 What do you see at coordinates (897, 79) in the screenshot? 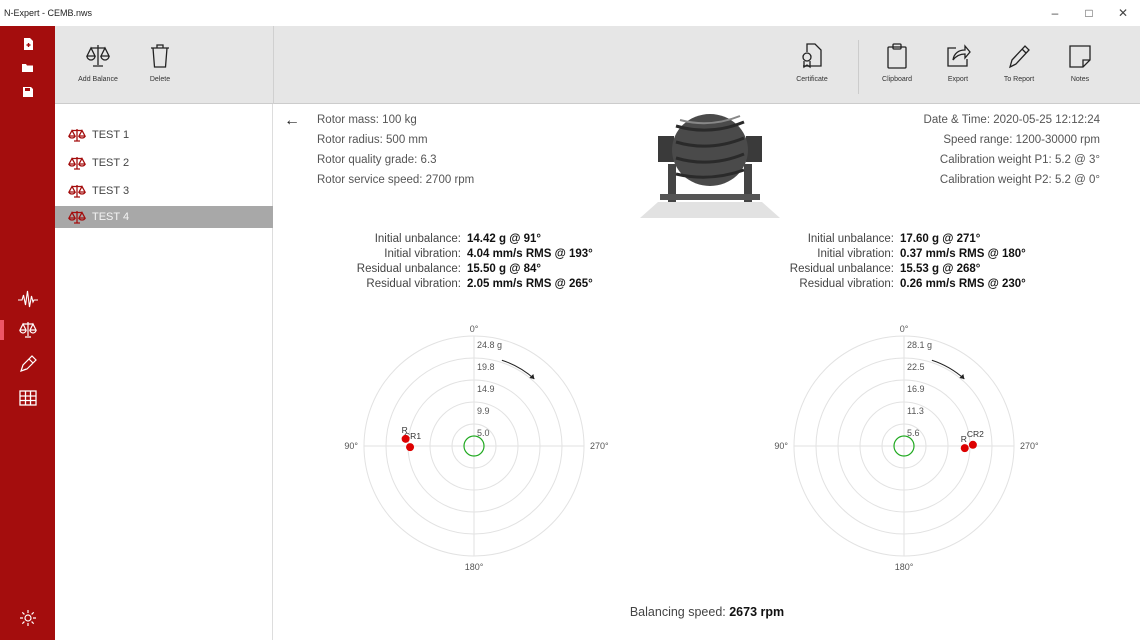
I see `clipboard-label: Clipboard` at bounding box center [897, 79].